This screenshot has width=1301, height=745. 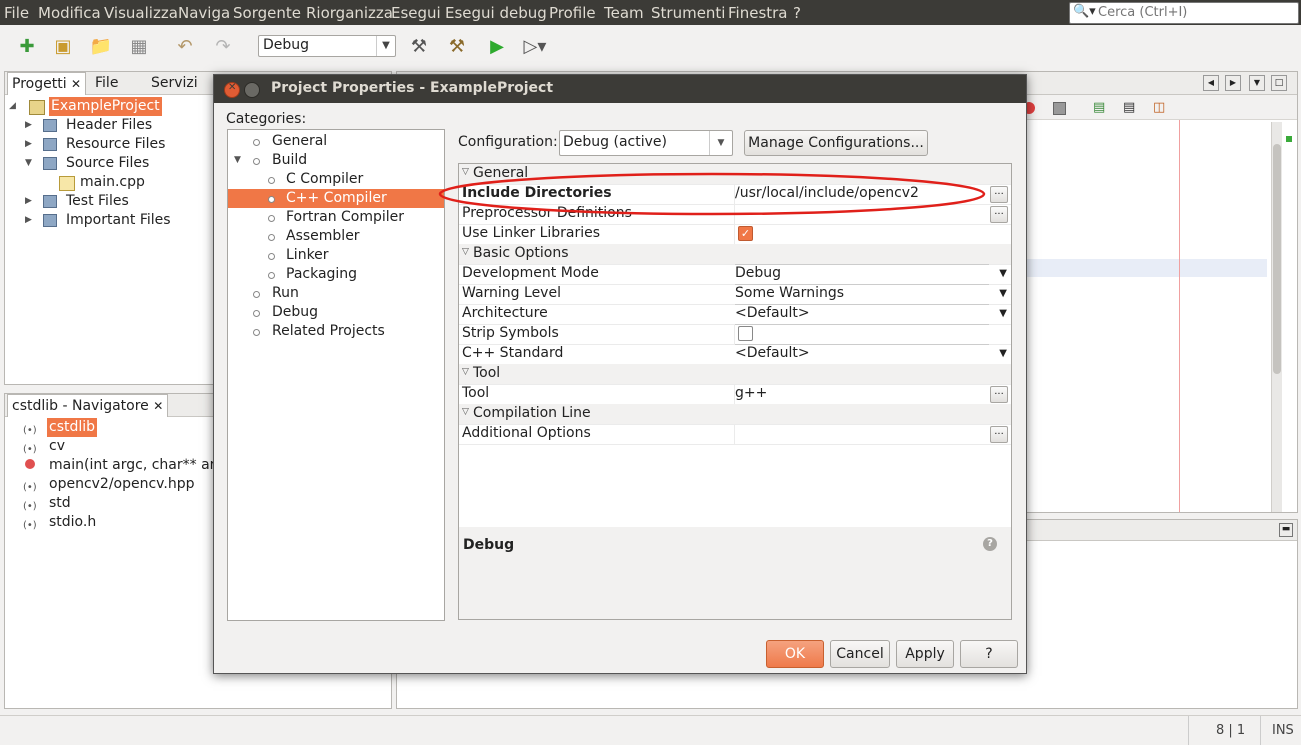 What do you see at coordinates (735, 354) in the screenshot?
I see `prop-cpp-standard: C++ Standard <Default> ▼` at bounding box center [735, 354].